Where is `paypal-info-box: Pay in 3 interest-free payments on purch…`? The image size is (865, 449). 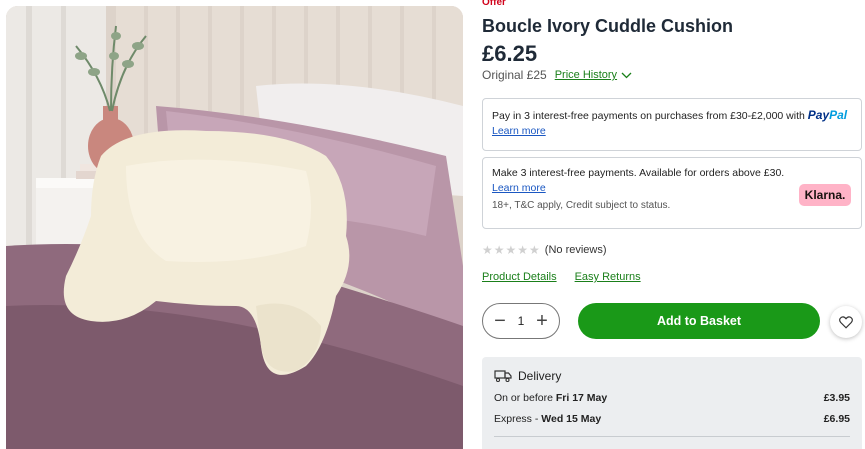
paypal-info-box: Pay in 3 interest-free payments on purch… is located at coordinates (672, 124).